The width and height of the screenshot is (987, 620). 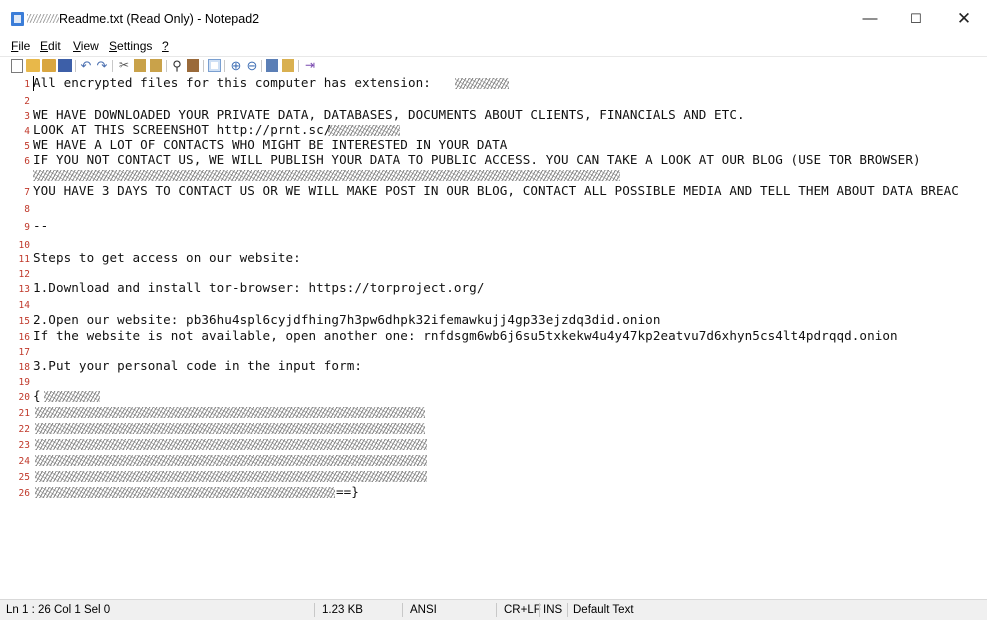 What do you see at coordinates (964, 19) in the screenshot?
I see `close-button: ✕` at bounding box center [964, 19].